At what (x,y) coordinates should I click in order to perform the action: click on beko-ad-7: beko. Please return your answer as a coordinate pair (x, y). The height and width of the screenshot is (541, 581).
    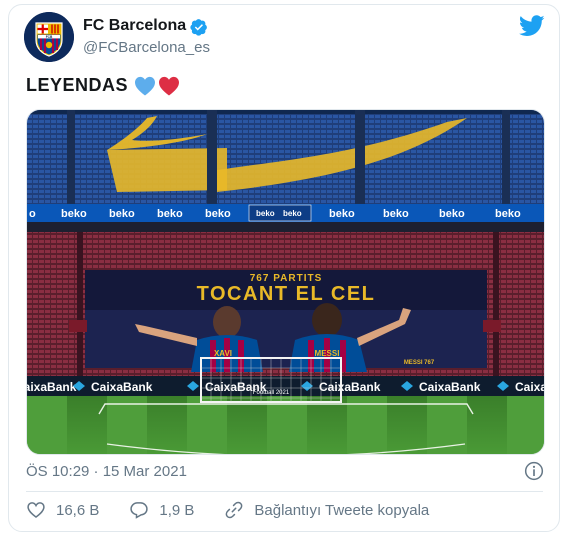
    Looking at the image, I should click on (396, 214).